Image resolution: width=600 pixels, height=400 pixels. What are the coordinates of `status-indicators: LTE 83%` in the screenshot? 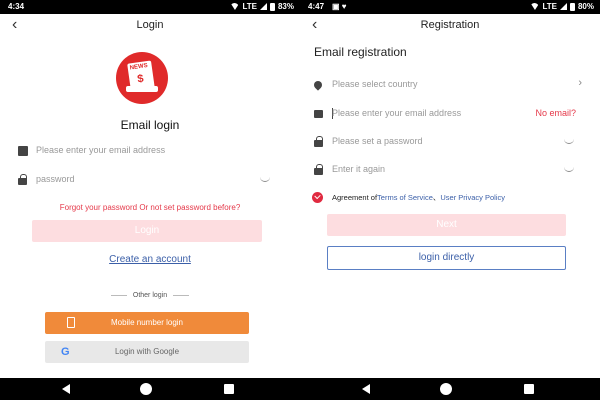 It's located at (262, 6).